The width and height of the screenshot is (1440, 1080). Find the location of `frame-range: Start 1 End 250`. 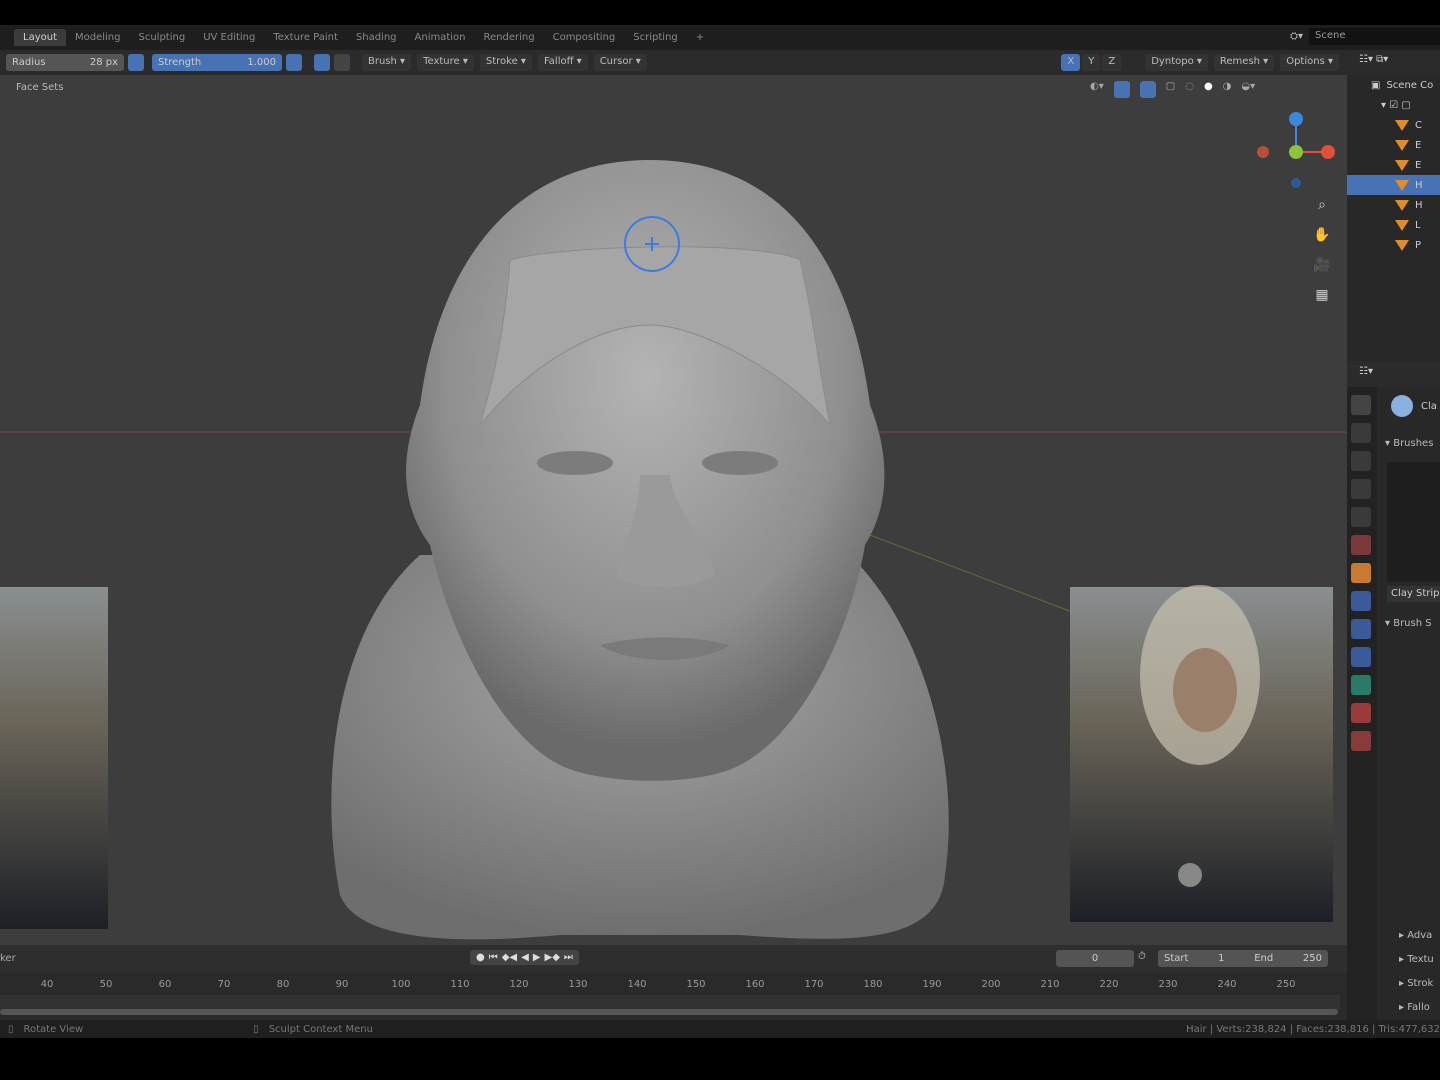

frame-range: Start 1 End 250 is located at coordinates (1243, 958).